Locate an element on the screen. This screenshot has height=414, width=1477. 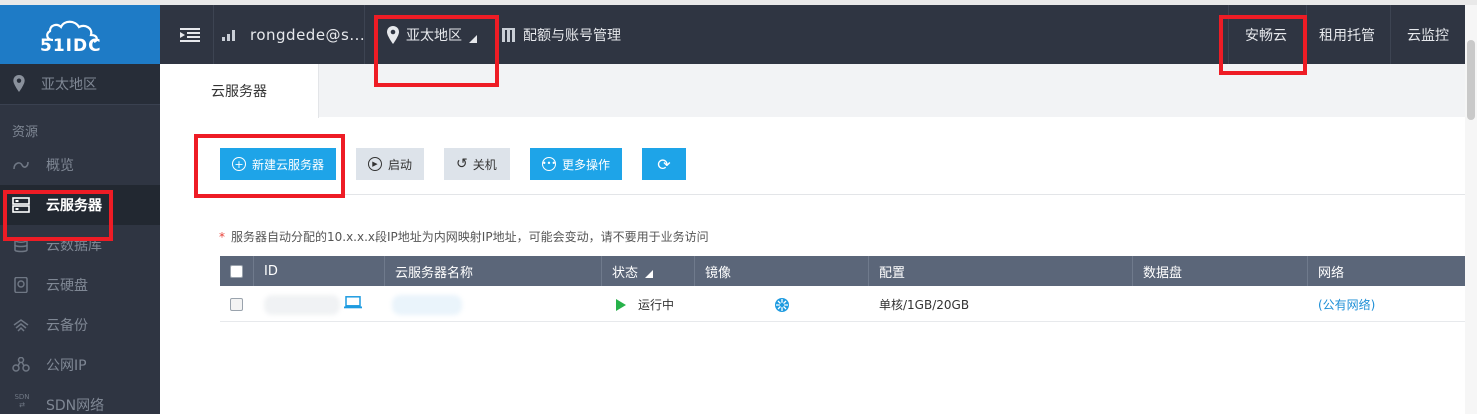
sidebar-item-backup: 云备份 is located at coordinates (80, 325).